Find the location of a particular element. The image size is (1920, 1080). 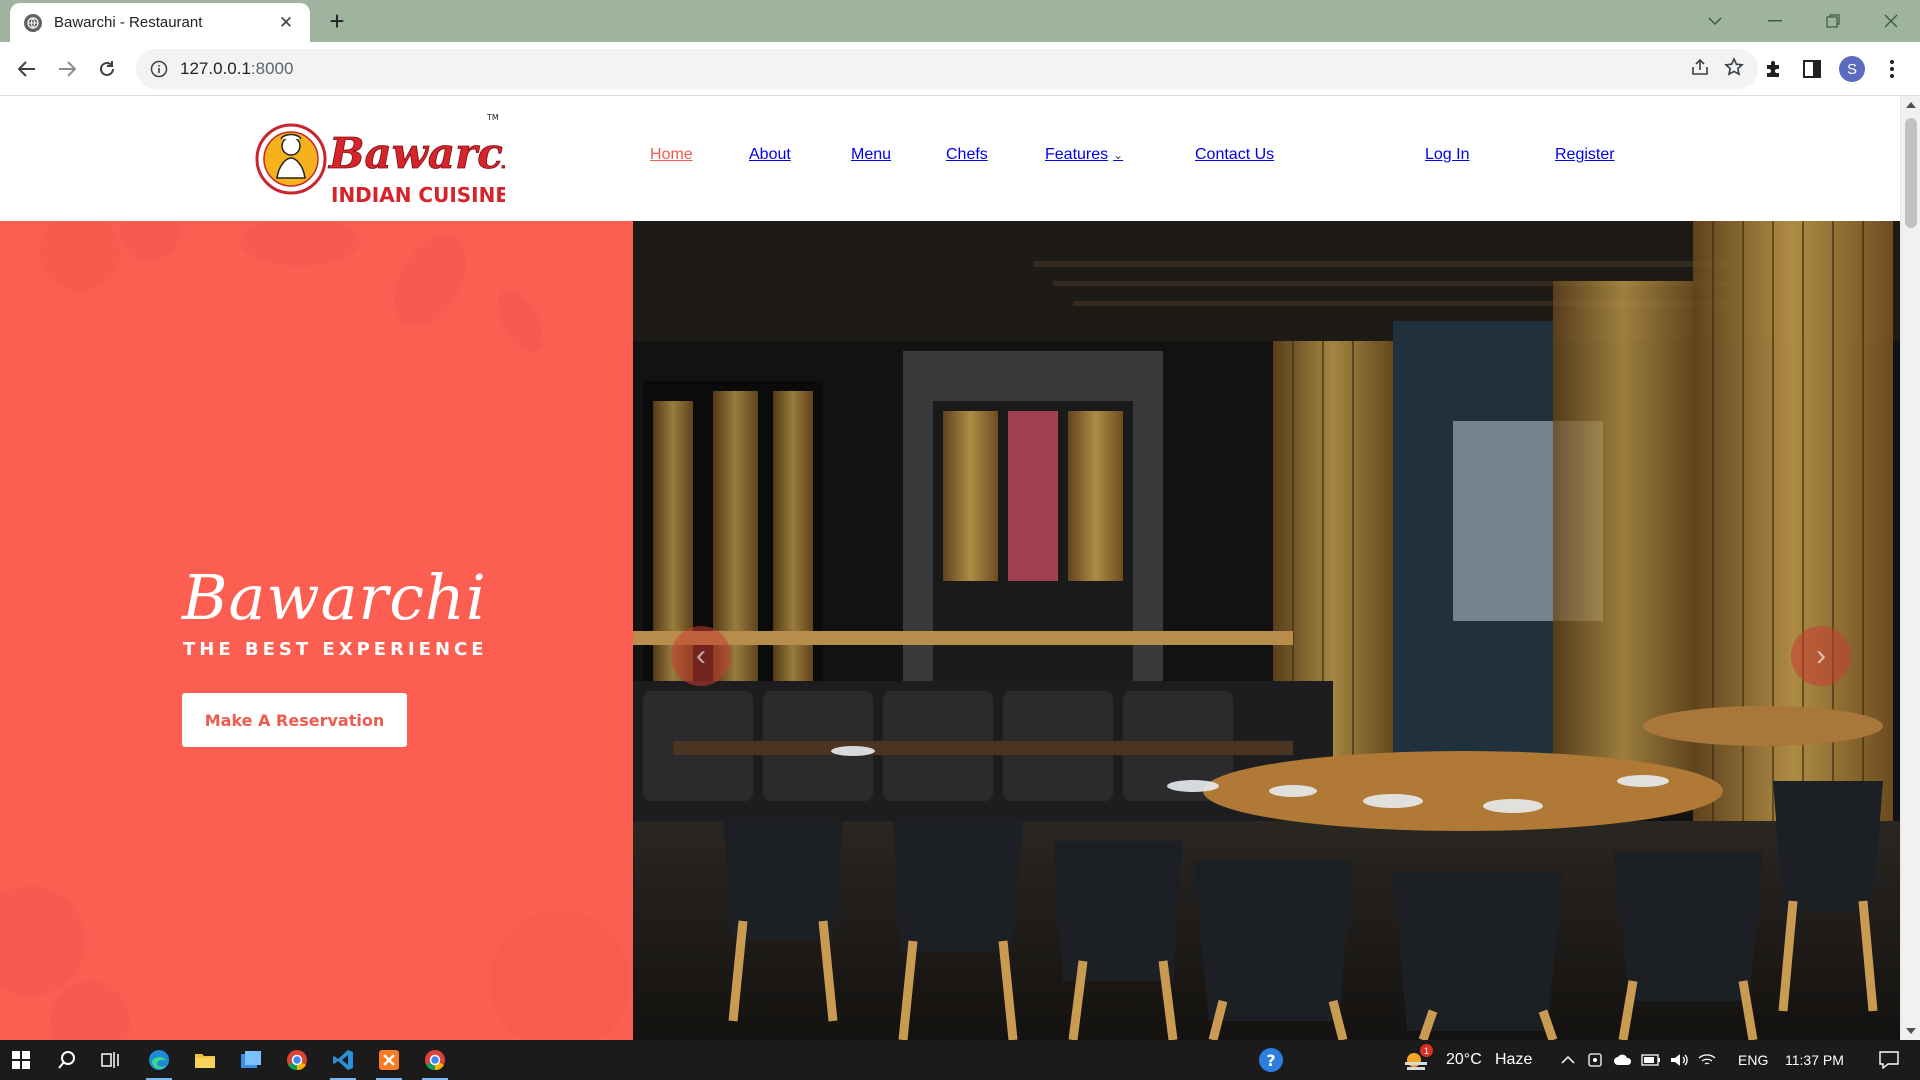

nav-contact: Contact Us is located at coordinates (1234, 155).